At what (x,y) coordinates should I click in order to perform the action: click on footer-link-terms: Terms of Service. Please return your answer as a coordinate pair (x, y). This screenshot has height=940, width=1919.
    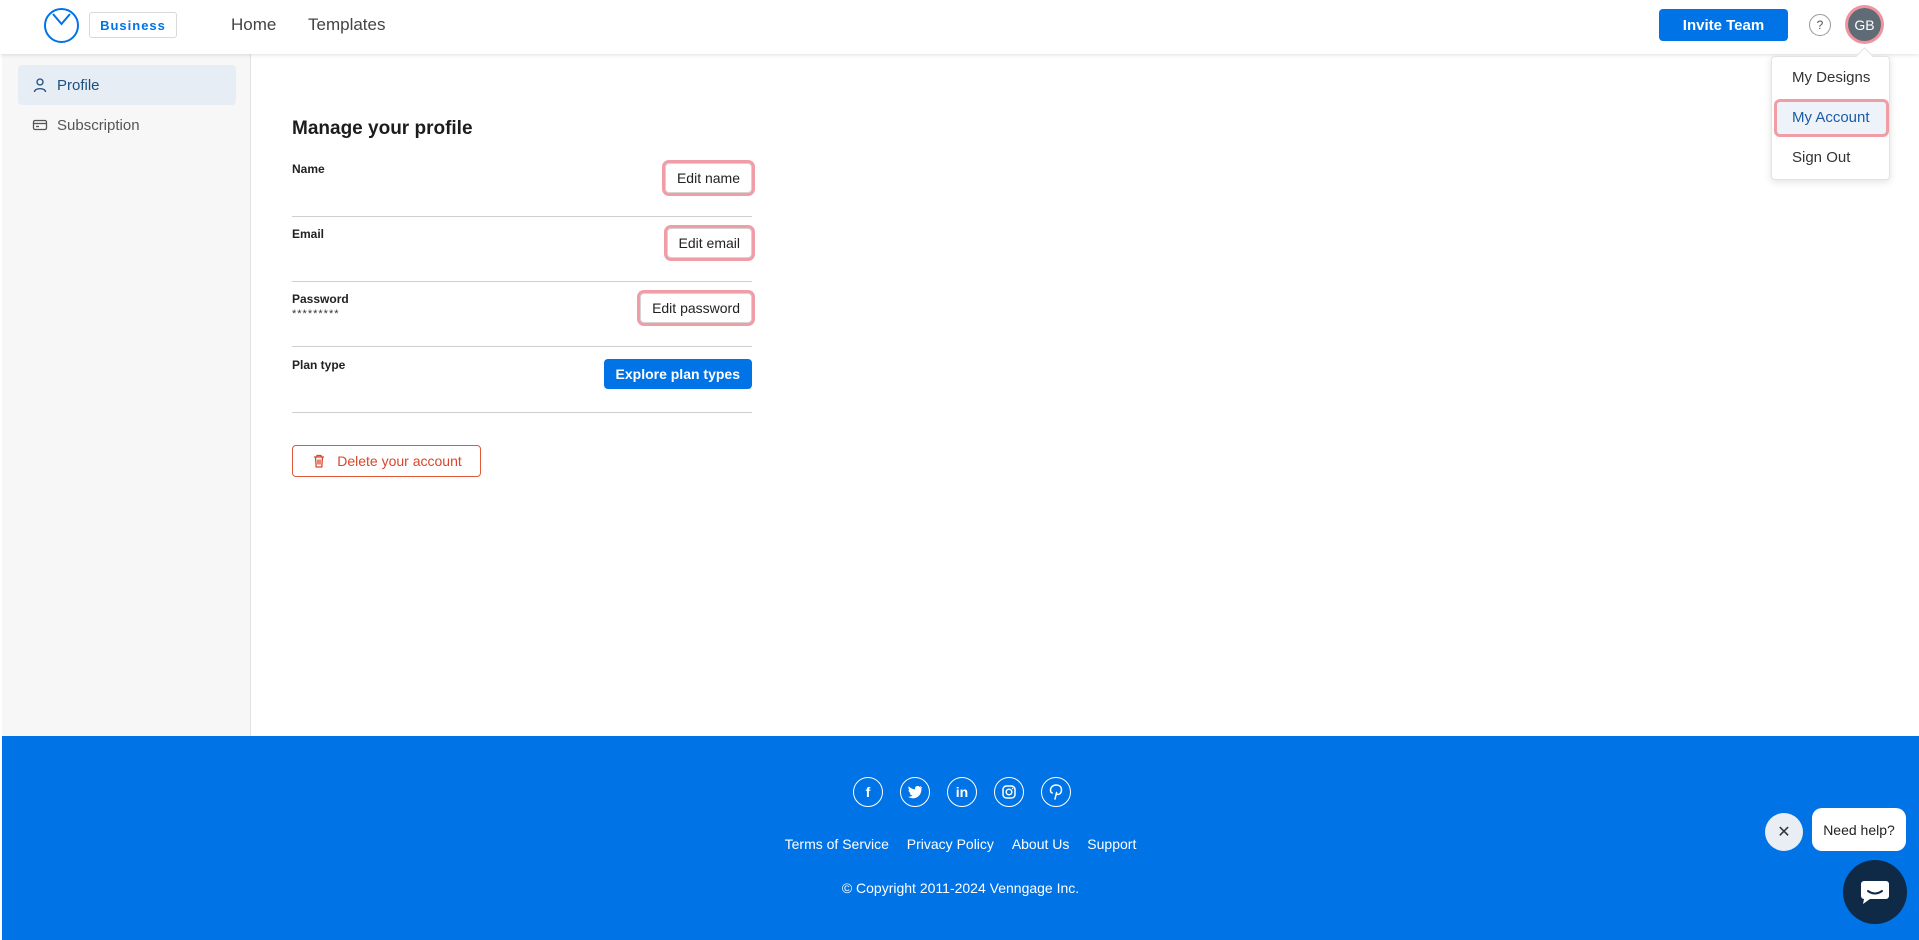
    Looking at the image, I should click on (837, 844).